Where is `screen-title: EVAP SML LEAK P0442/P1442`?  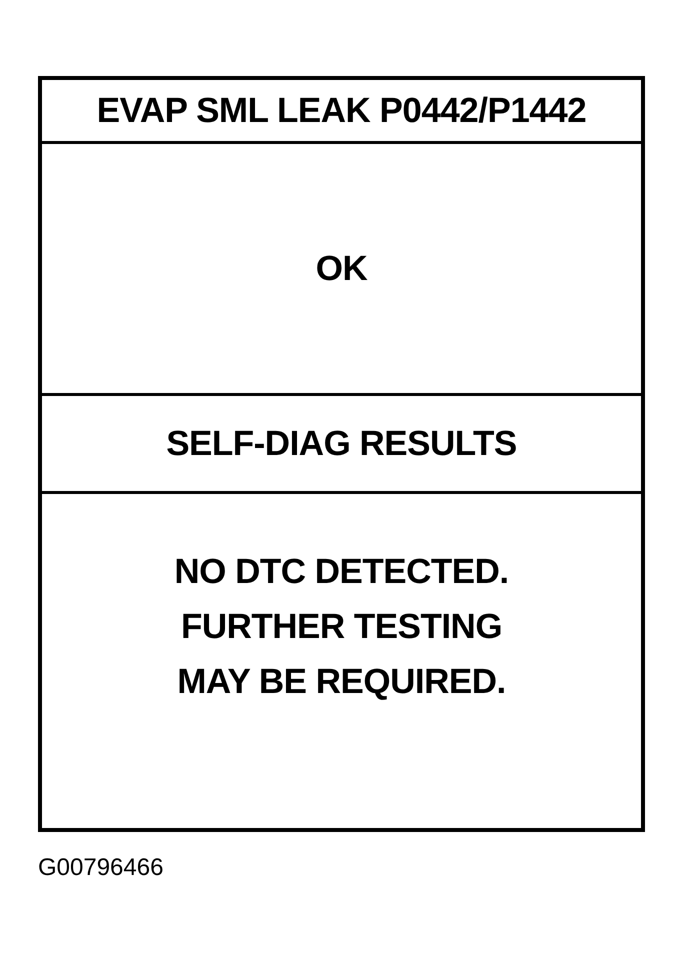 screen-title: EVAP SML LEAK P0442/P1442 is located at coordinates (341, 111).